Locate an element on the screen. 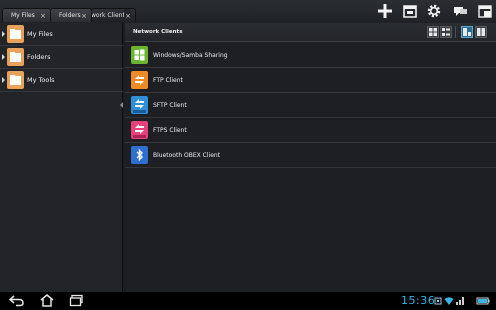  window-icon is located at coordinates (485, 11).